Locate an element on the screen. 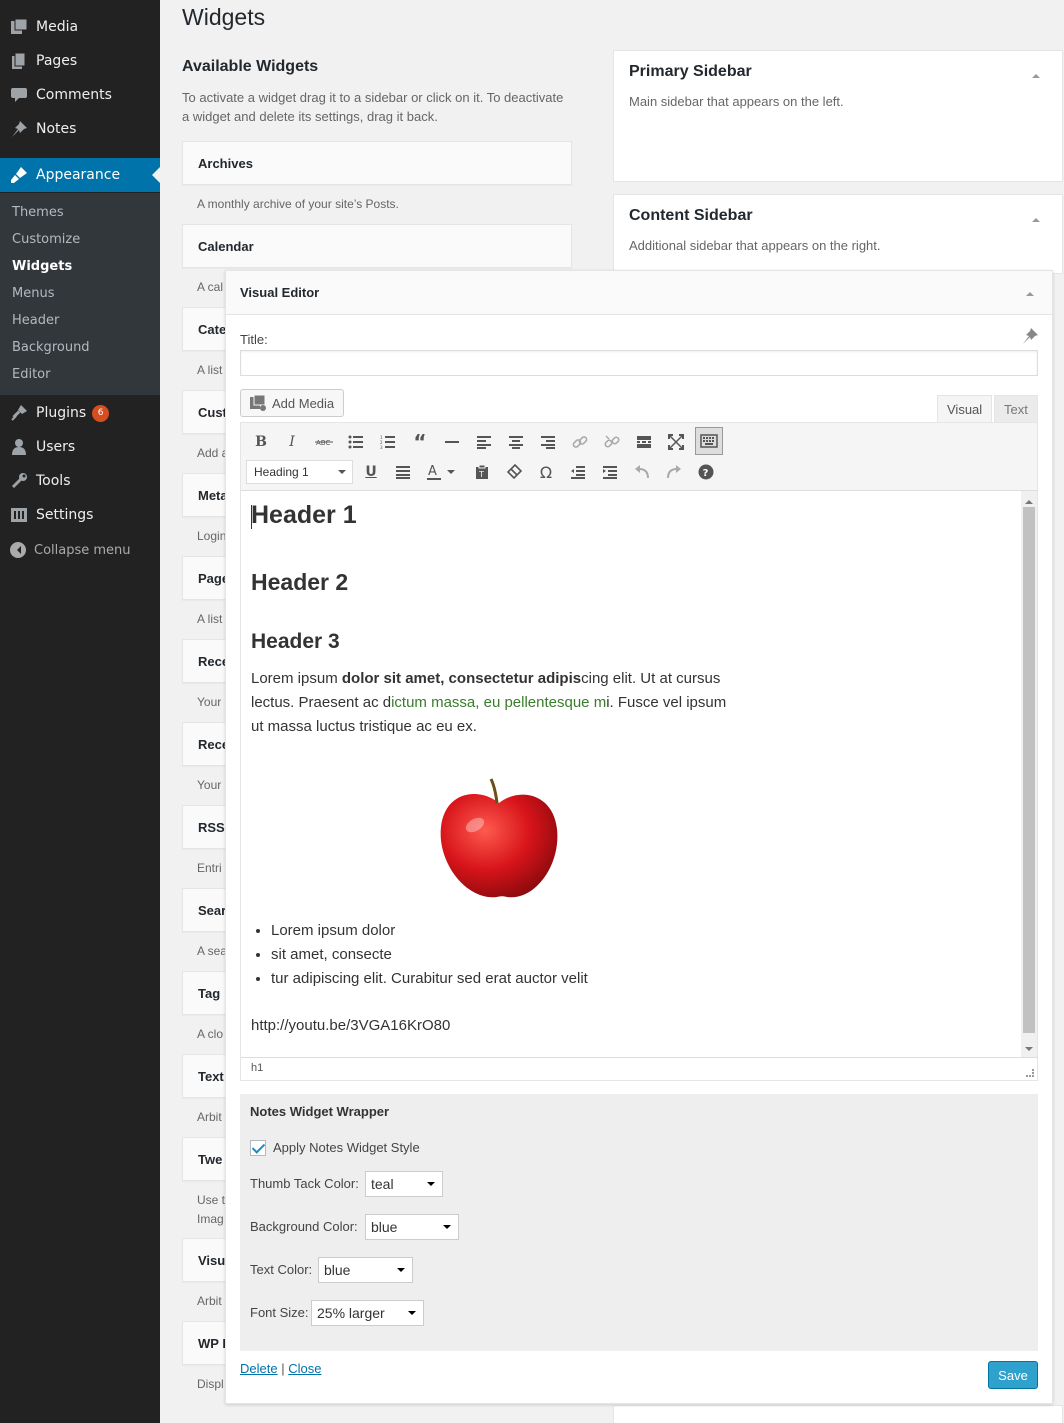 This screenshot has width=1064, height=1423. bullet-list-icon is located at coordinates (356, 442).